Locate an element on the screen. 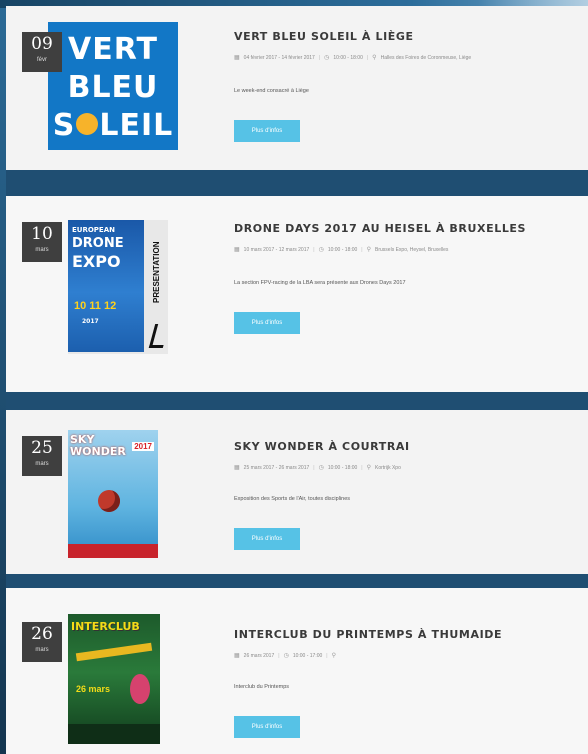 This screenshot has width=588, height=754. poster-line: DRONE is located at coordinates (98, 243).